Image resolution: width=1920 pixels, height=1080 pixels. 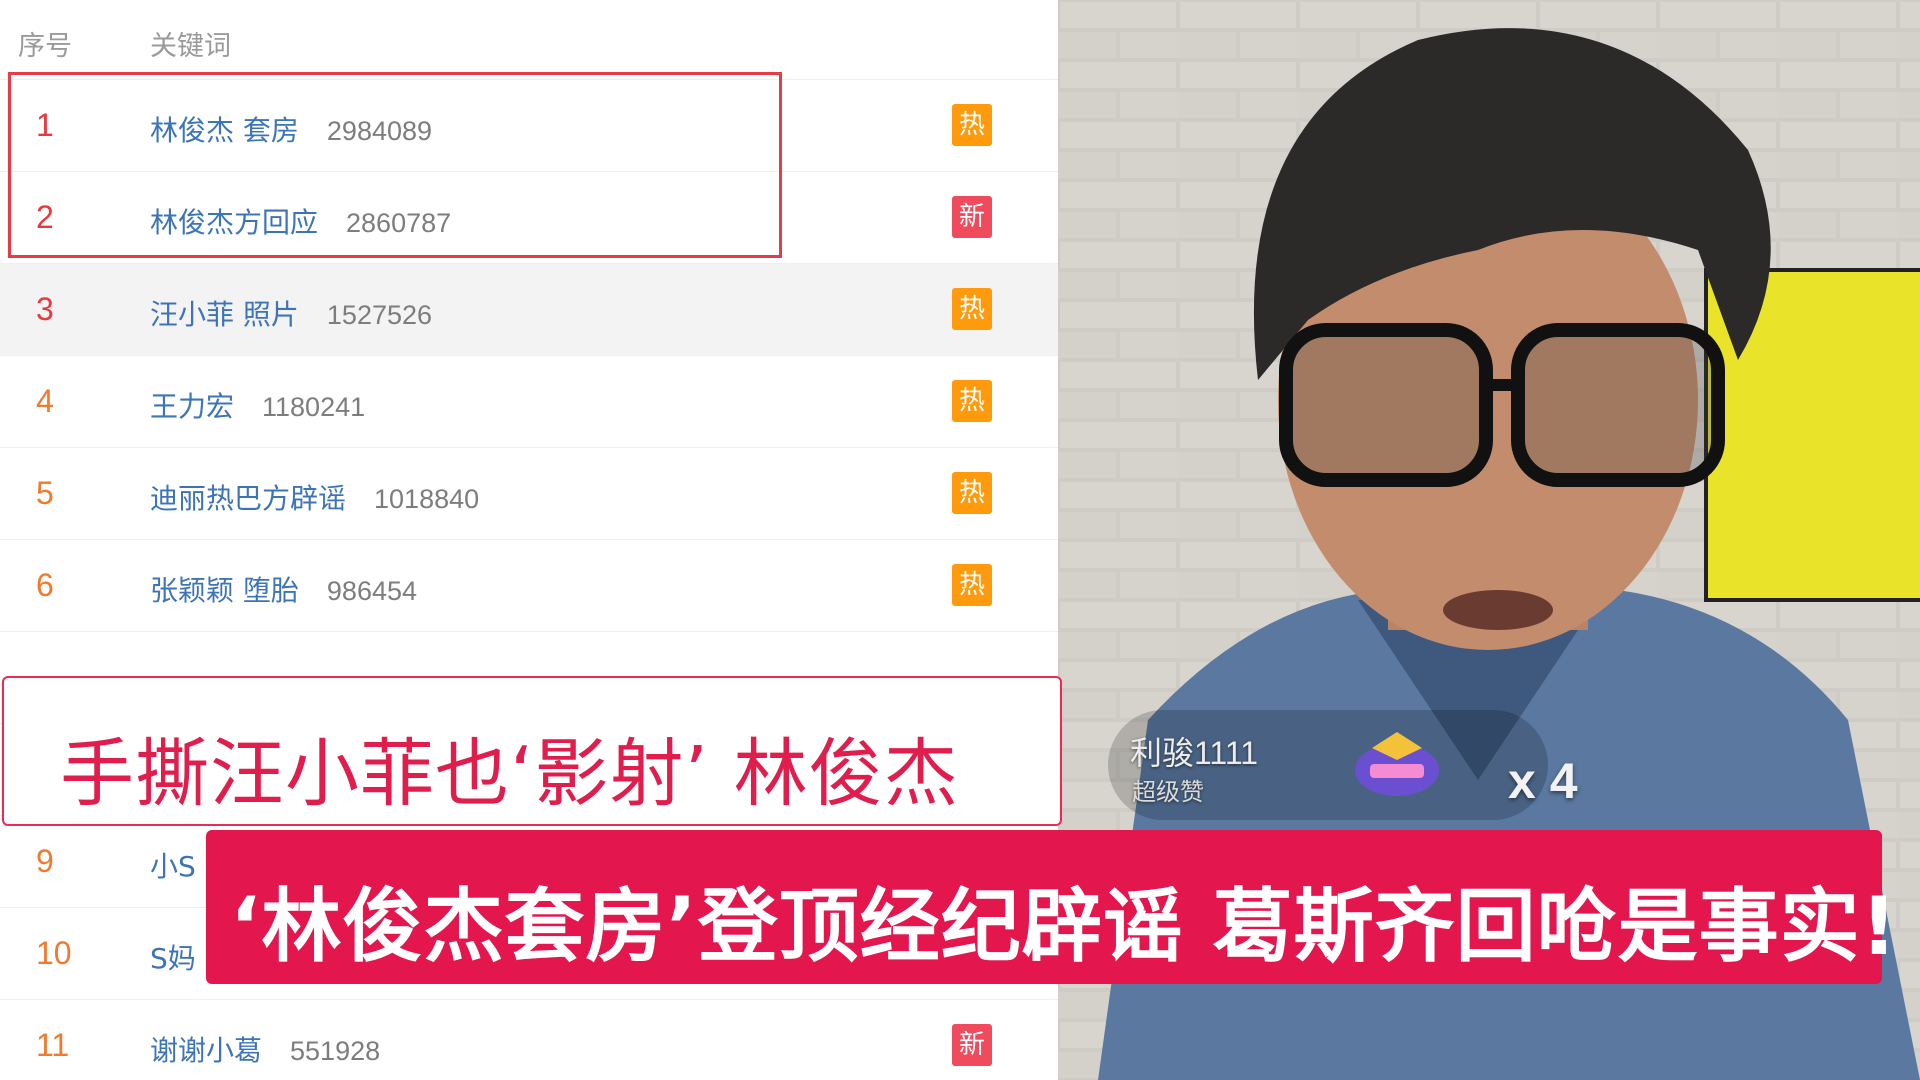 I want to click on row-keyword-link: 林俊杰 套房 2984089, so click(x=291, y=129).